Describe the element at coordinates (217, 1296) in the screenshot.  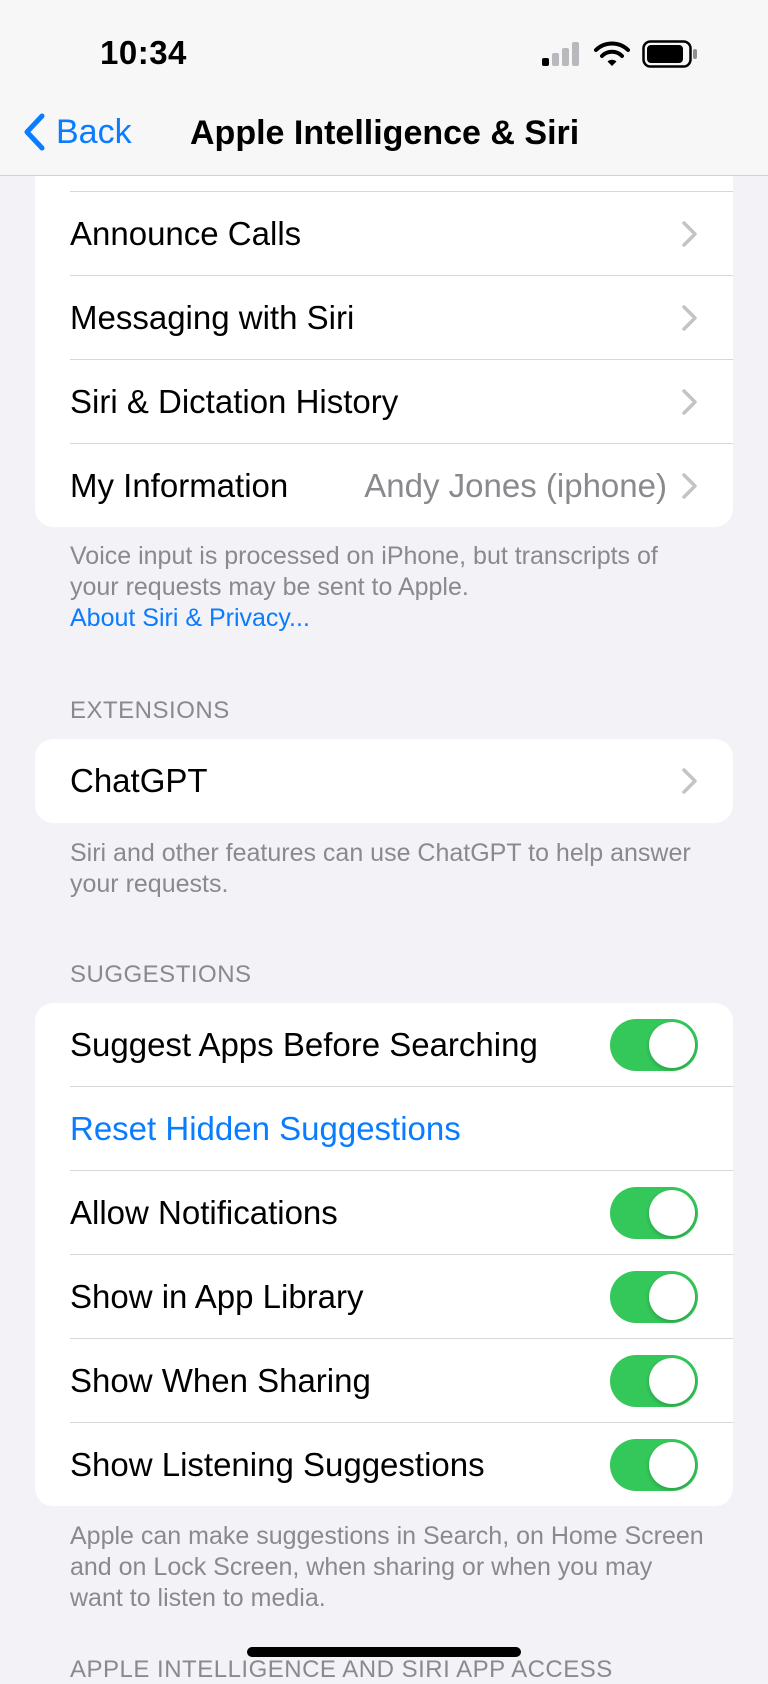
I see `row-label: Show in App Library` at that location.